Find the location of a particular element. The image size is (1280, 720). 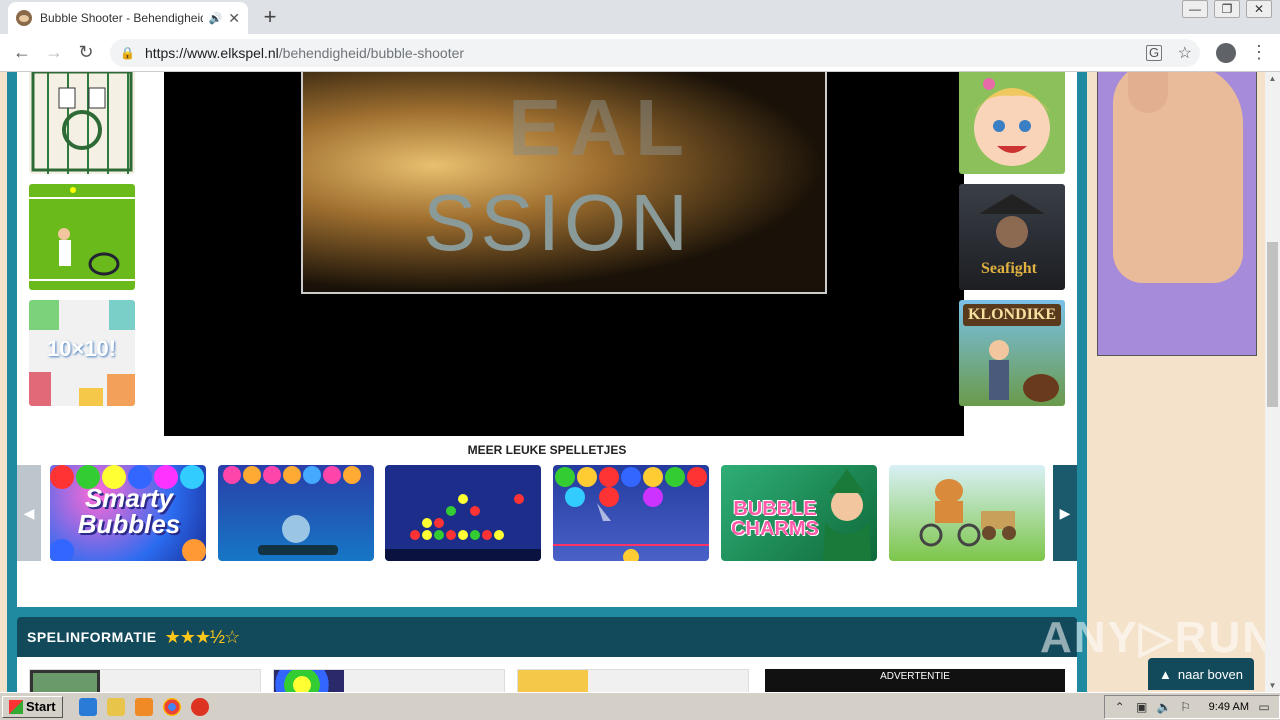

forward-button: → is located at coordinates (54, 52).